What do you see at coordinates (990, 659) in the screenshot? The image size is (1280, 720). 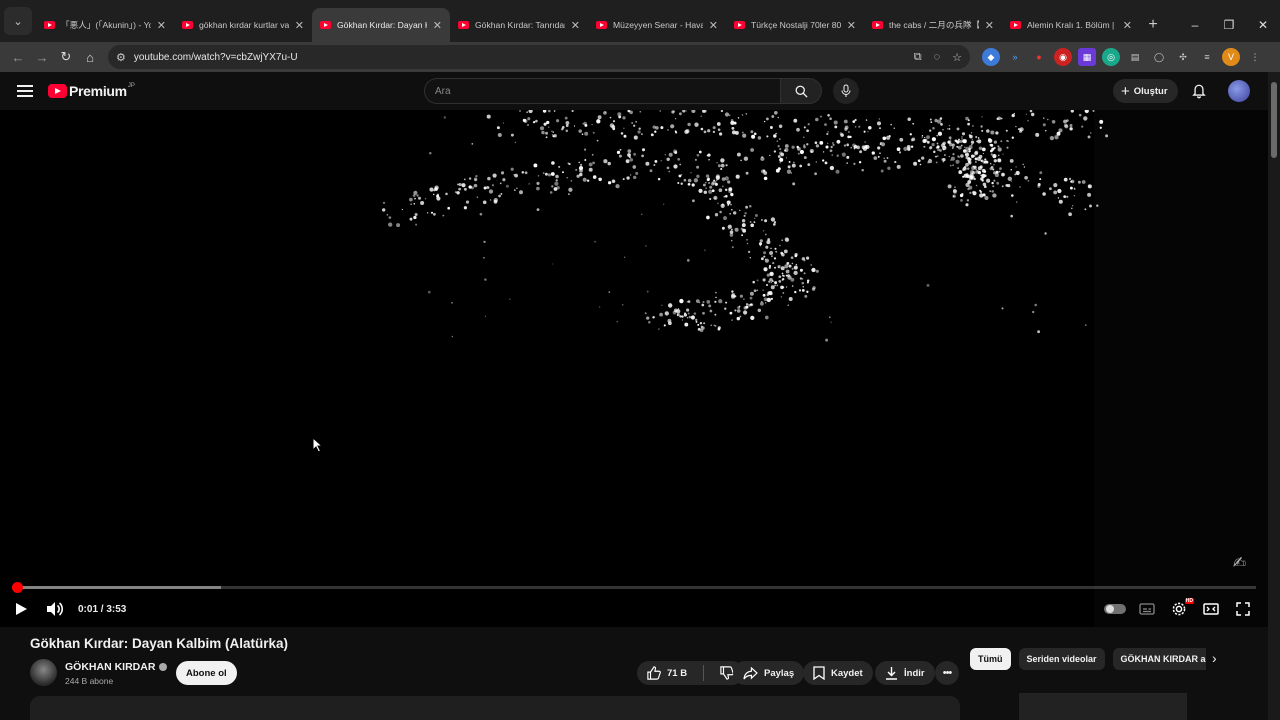 I see `chip-all: Tümü` at bounding box center [990, 659].